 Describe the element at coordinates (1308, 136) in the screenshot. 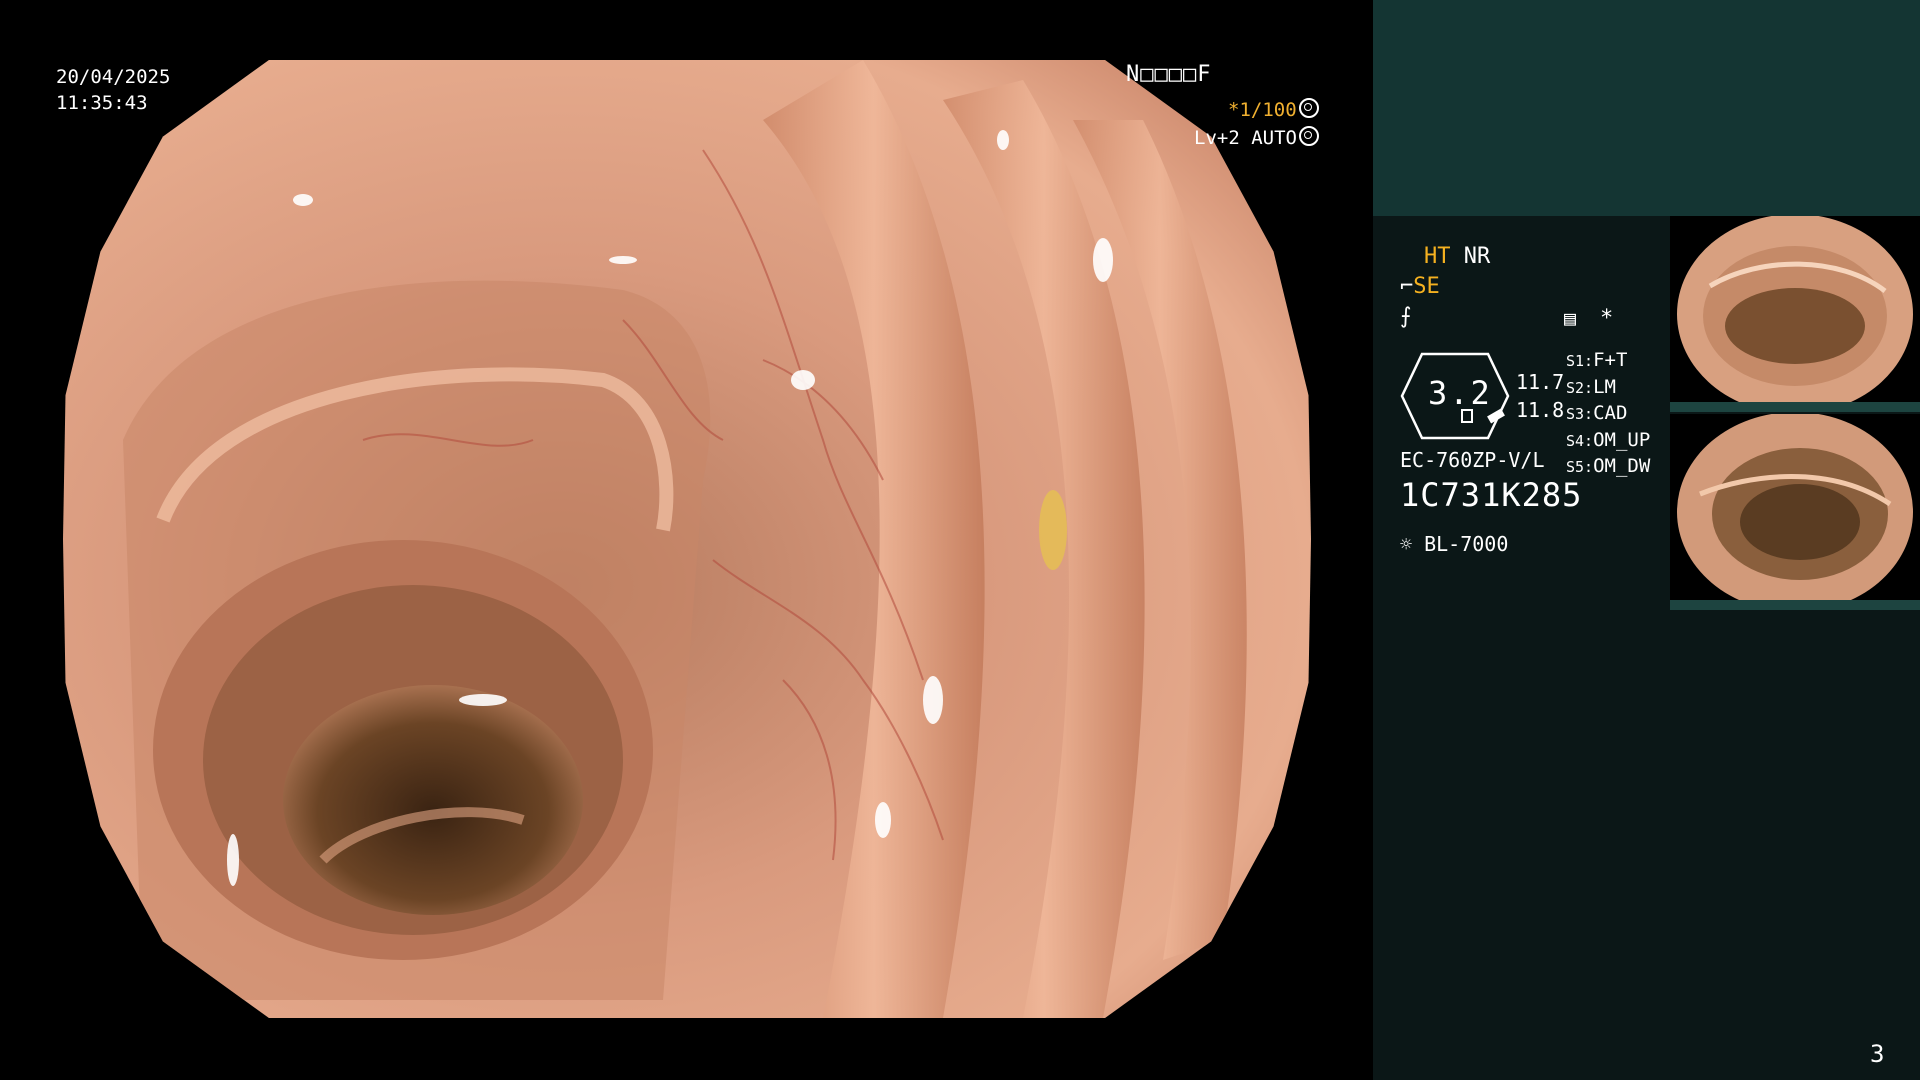

I see `auto-icon` at that location.